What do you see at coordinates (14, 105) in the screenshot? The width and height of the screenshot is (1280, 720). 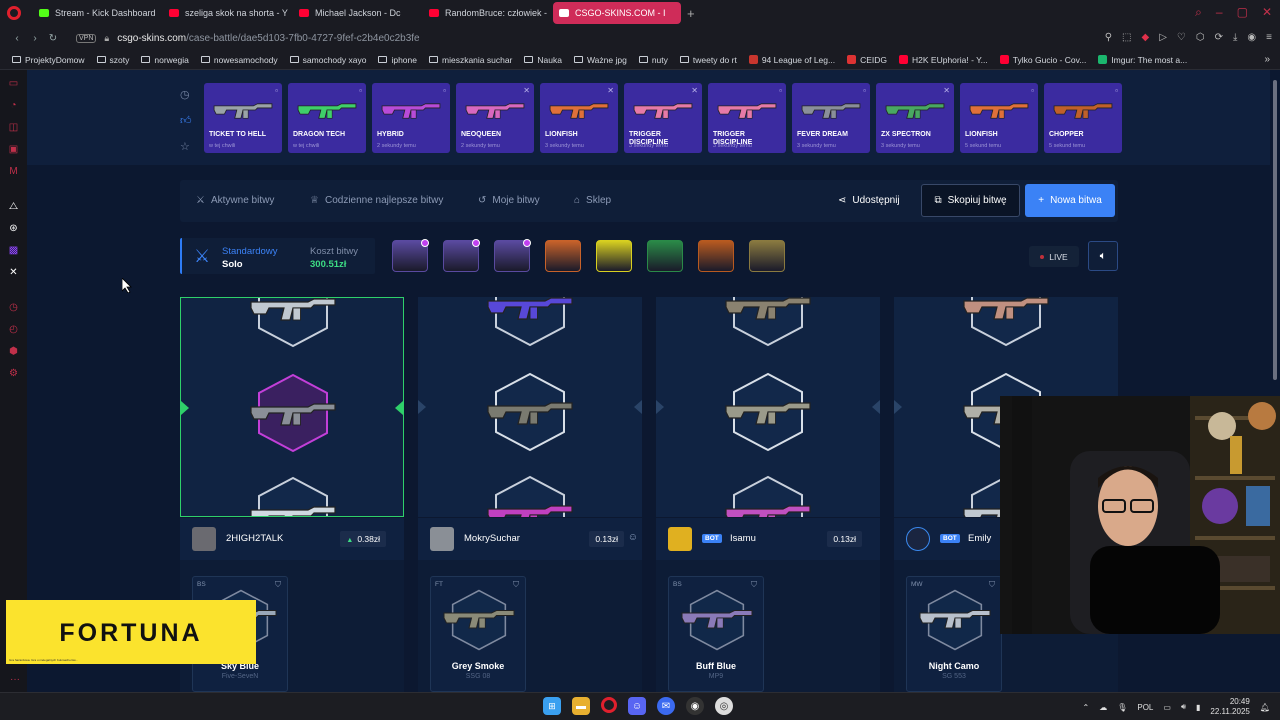 I see `aria-icon: ◔` at bounding box center [14, 105].